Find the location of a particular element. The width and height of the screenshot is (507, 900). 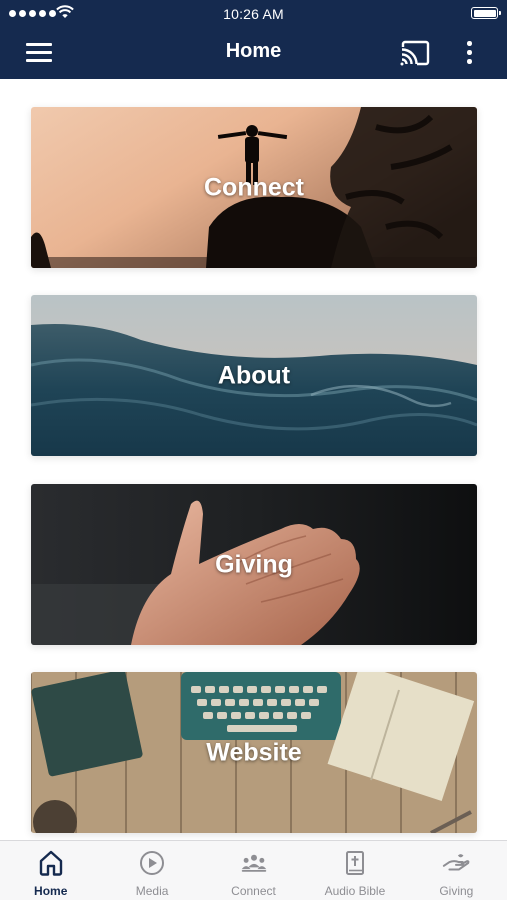

website-card-label: Website is located at coordinates (254, 752).